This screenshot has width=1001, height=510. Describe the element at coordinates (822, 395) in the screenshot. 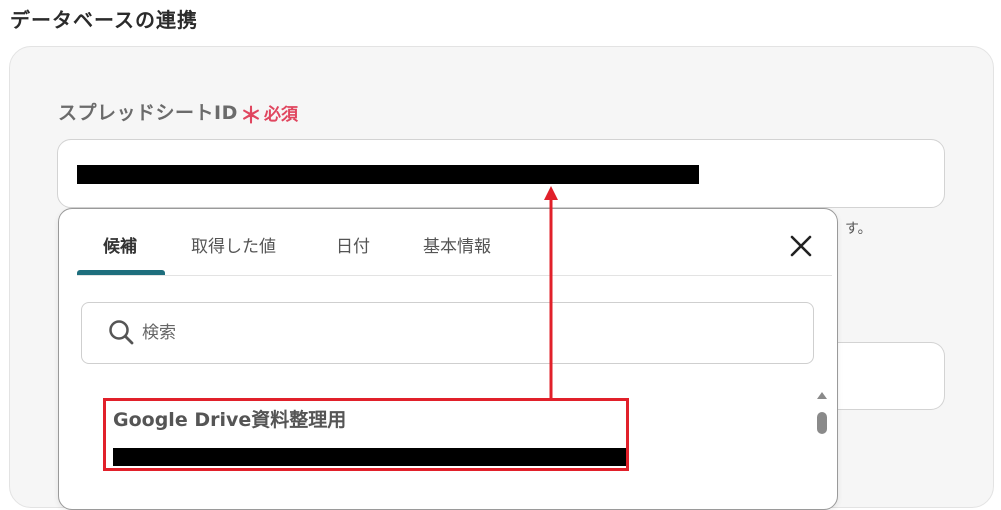

I see `triangle-up-icon` at that location.